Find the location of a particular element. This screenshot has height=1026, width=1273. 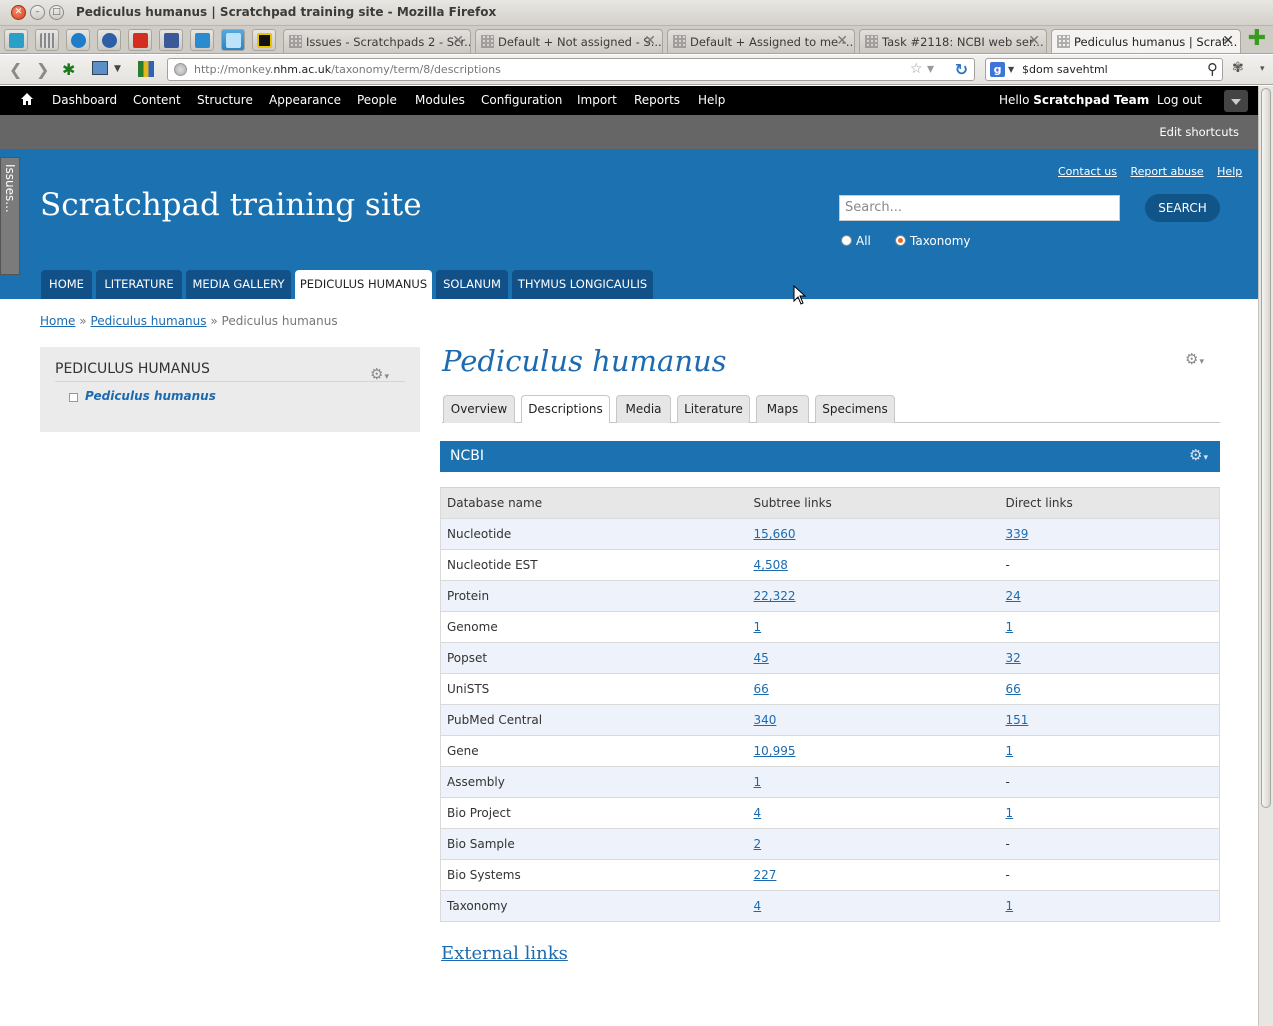

nav-thymus-longicaulis: THYMUS LONGICAULIS is located at coordinates (582, 284).